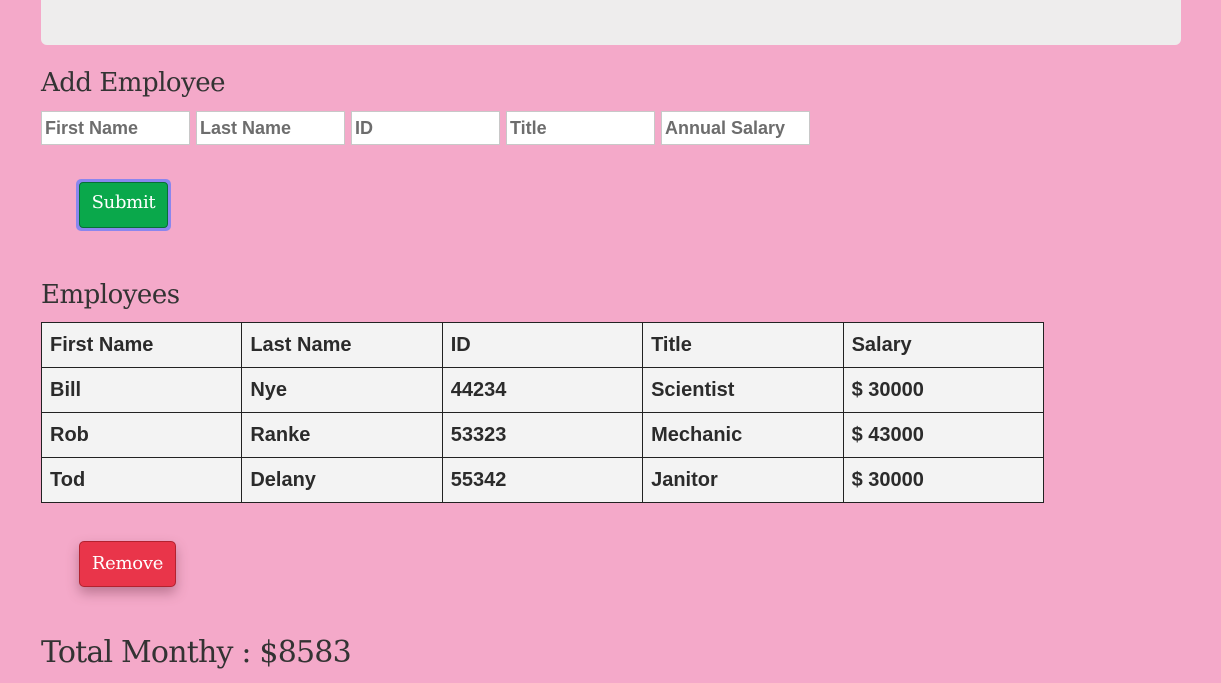  Describe the element at coordinates (141, 435) in the screenshot. I see `cell-first-name: Rob` at that location.